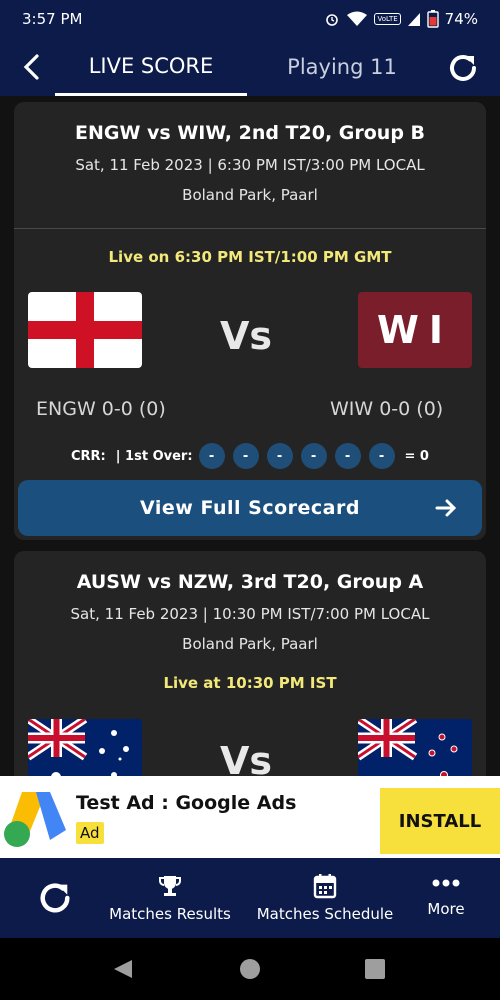  I want to click on wifi-icon, so click(357, 18).